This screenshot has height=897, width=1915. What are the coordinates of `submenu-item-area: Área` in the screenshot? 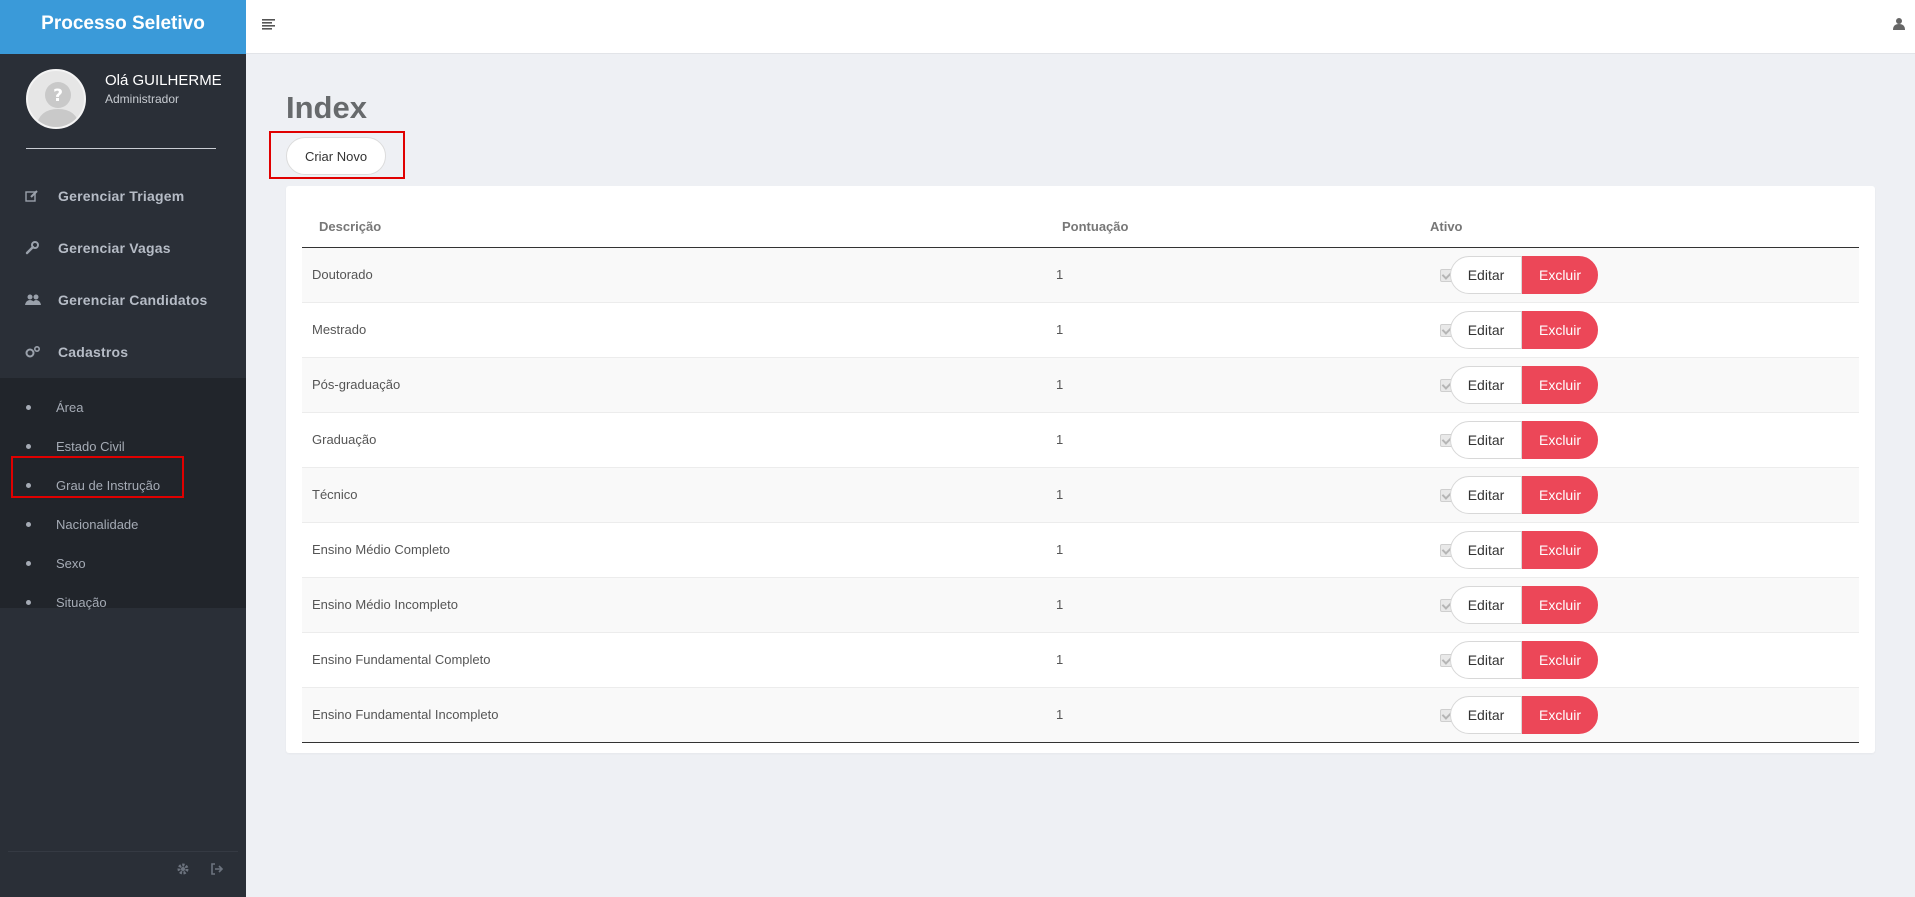 It's located at (123, 407).